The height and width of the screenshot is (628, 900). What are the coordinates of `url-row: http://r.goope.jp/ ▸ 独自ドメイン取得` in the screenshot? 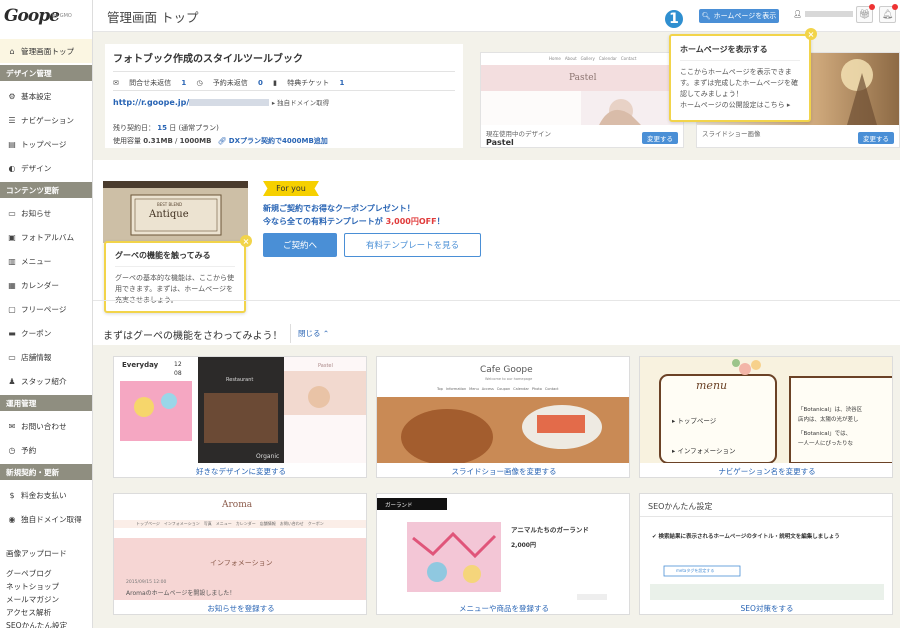 It's located at (284, 98).